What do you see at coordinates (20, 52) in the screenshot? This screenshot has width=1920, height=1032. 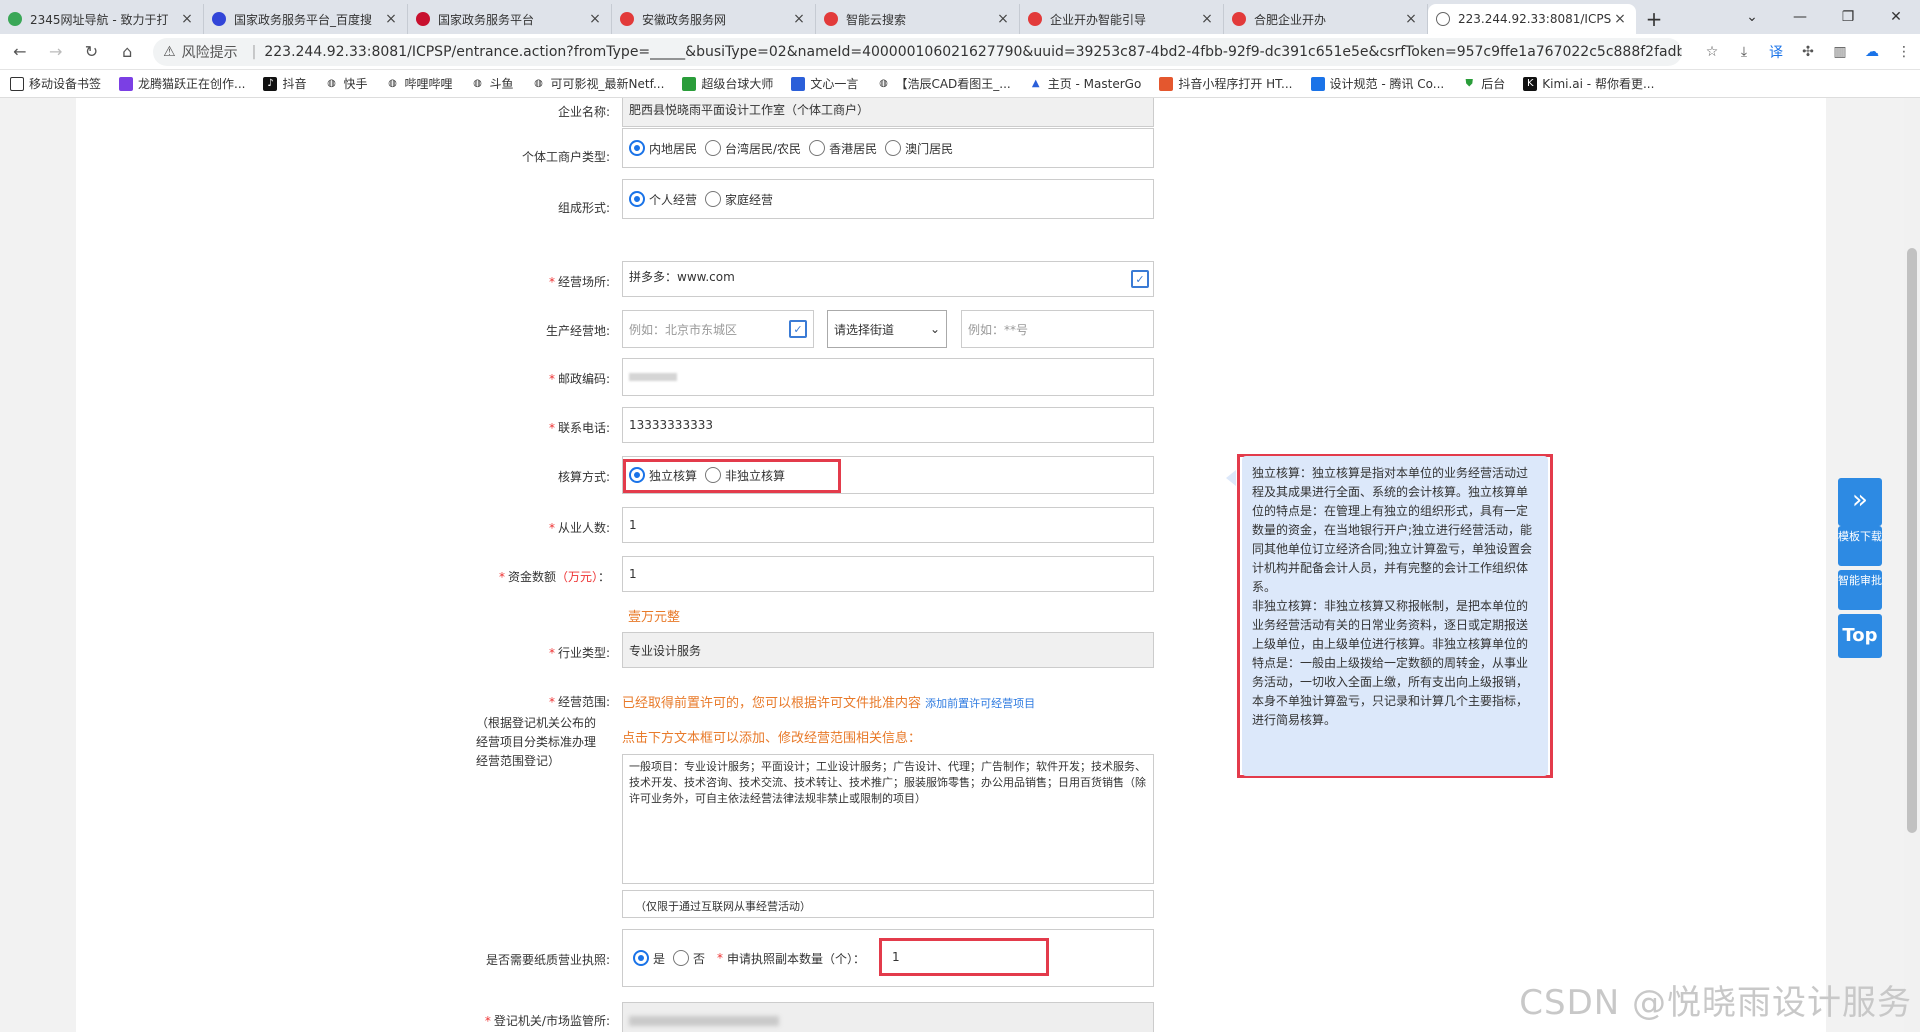 I see `back-icon: ←` at bounding box center [20, 52].